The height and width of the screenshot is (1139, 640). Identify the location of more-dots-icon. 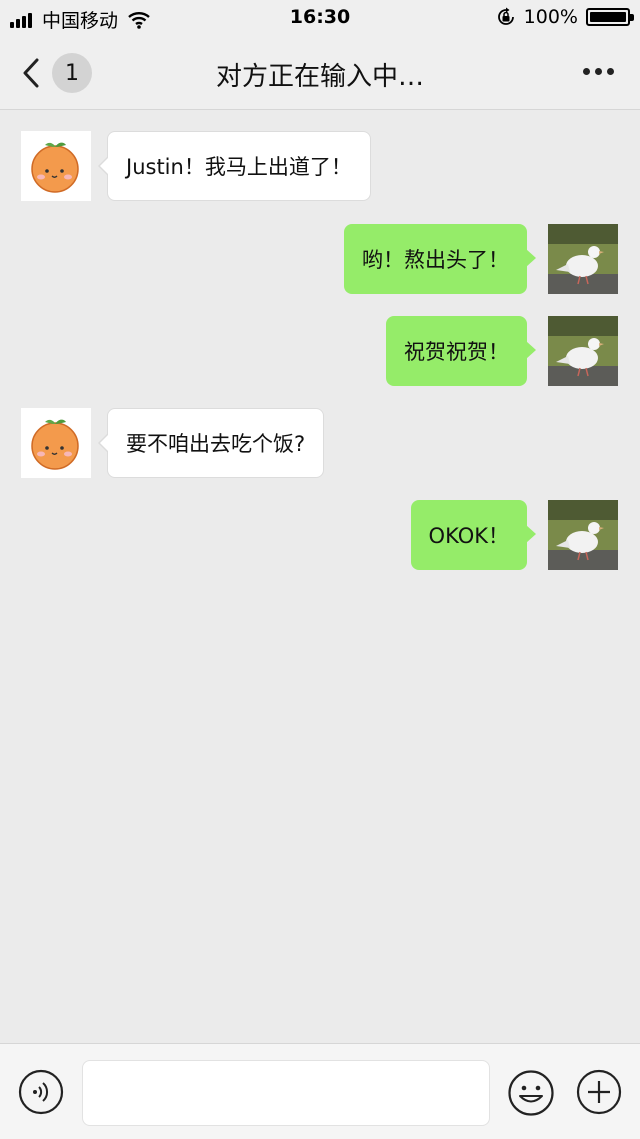
(586, 71).